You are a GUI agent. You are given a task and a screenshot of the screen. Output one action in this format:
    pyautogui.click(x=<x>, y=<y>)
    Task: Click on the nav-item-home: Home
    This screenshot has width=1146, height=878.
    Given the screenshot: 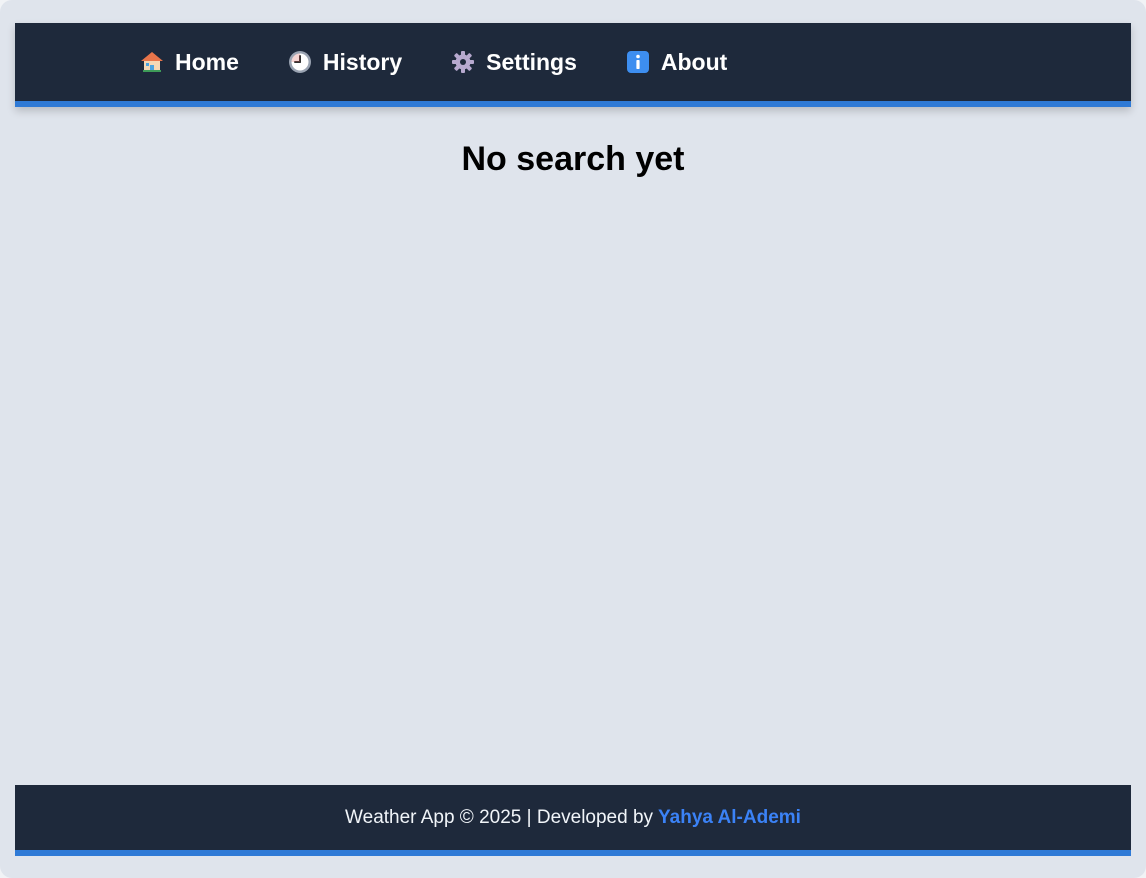 What is the action you would take?
    pyautogui.click(x=189, y=62)
    